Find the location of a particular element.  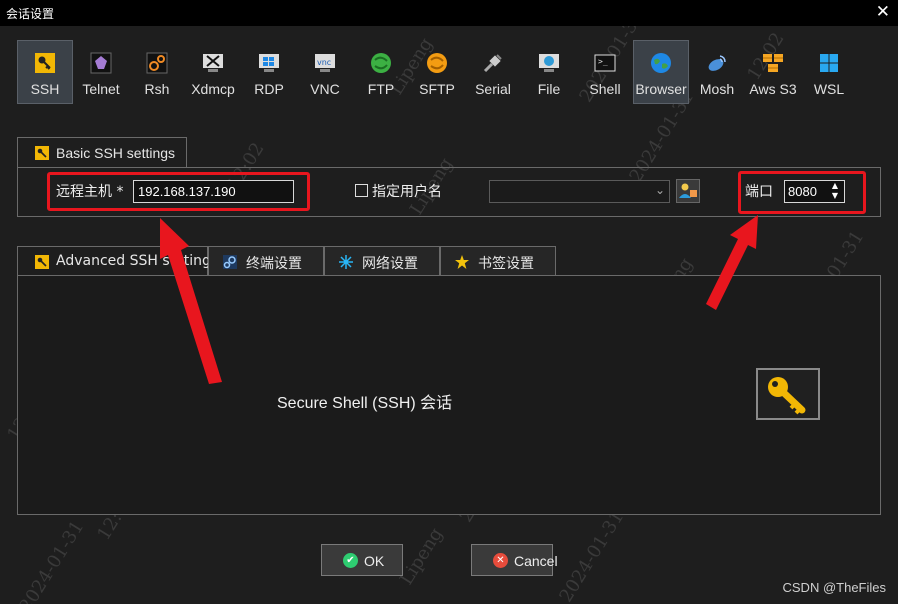

cancel-button: ✕ Cancel is located at coordinates (514, 560).